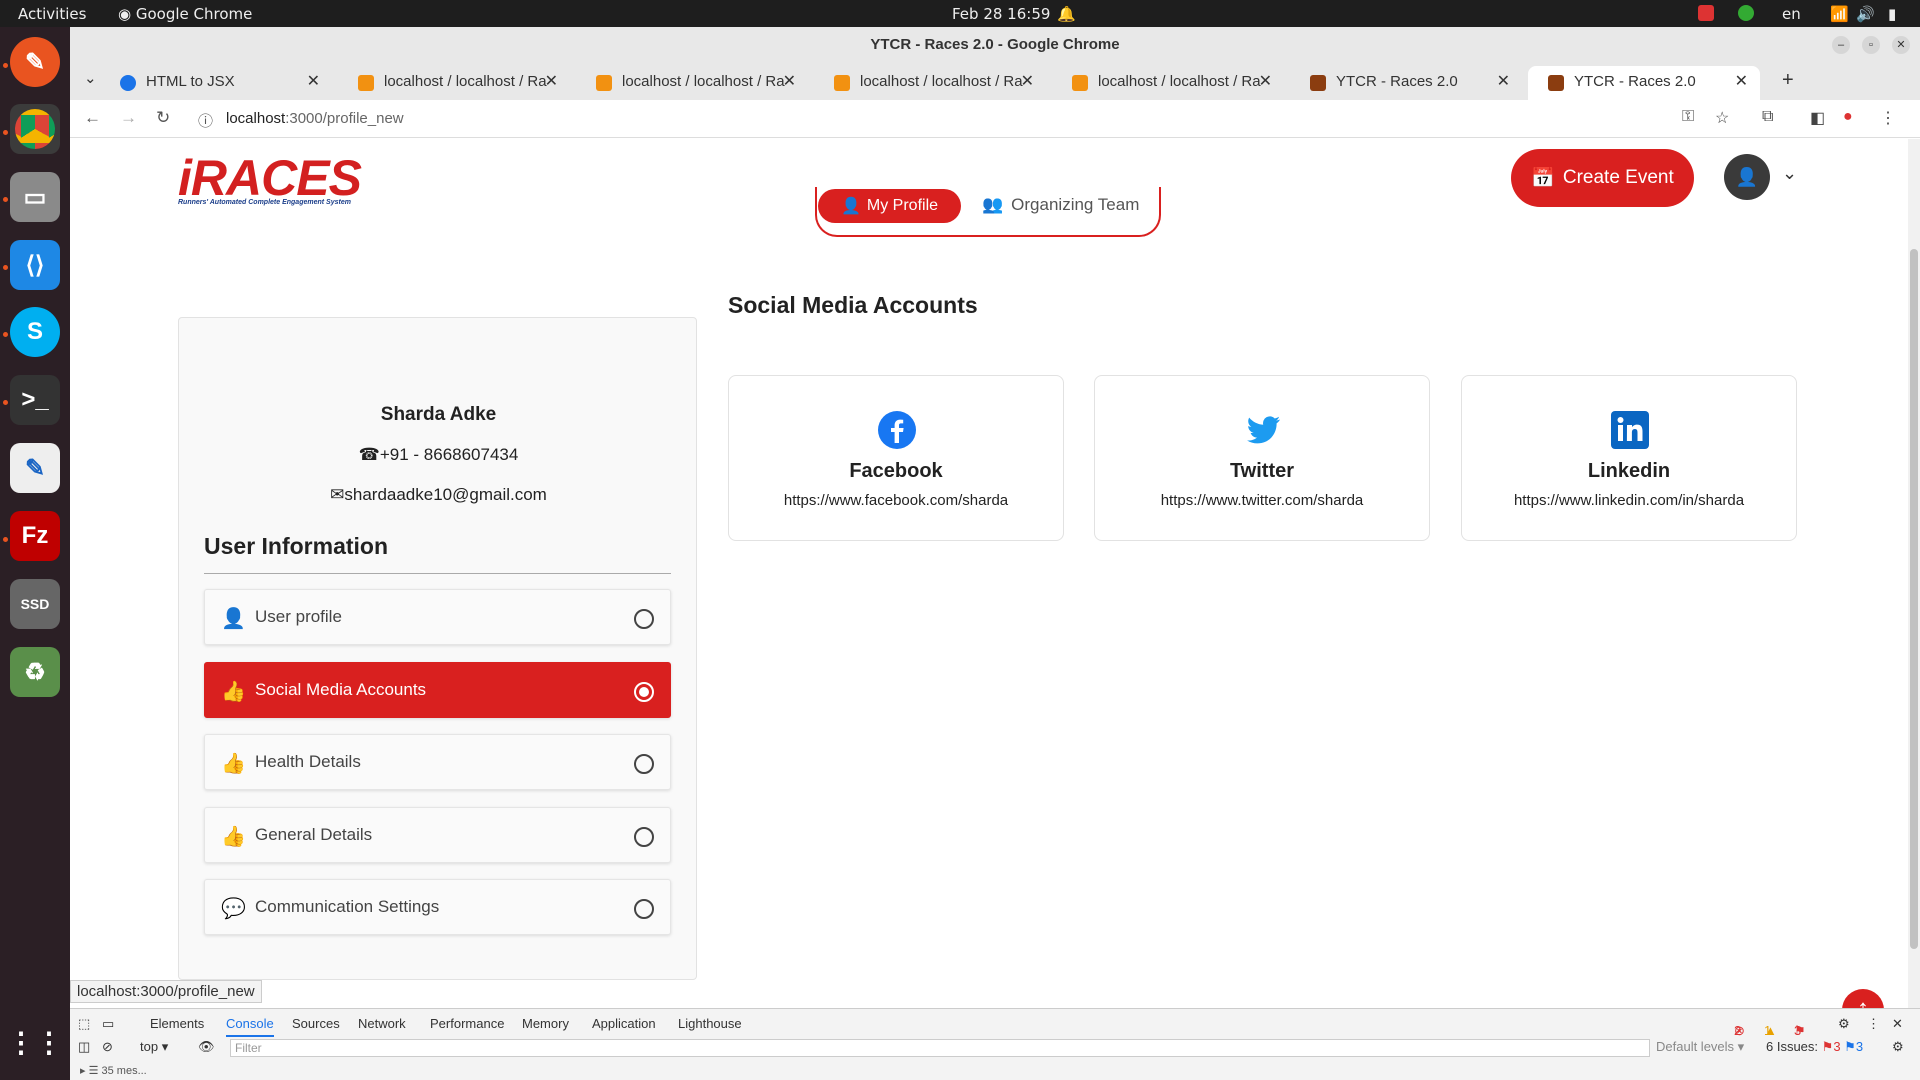 This screenshot has height=1080, width=1920. Describe the element at coordinates (467, 1023) in the screenshot. I see `tab-performance: Performance` at that location.